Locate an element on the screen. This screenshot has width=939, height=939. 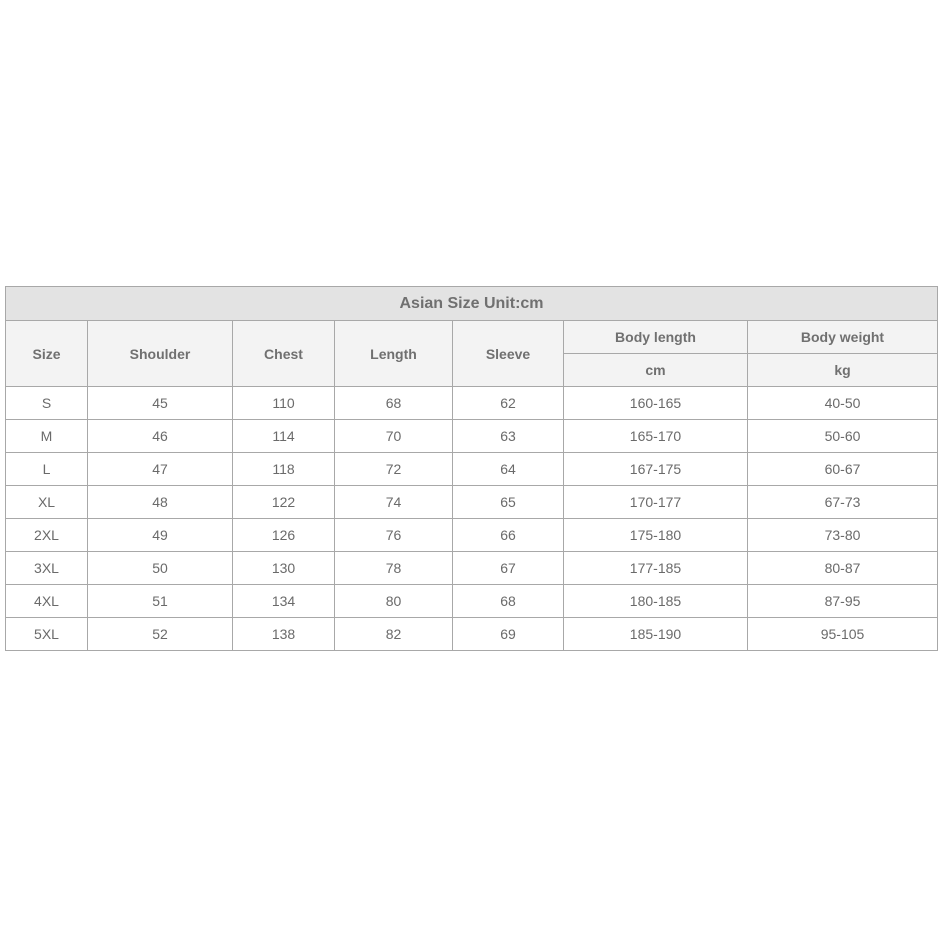
cell-sleeve: 64 is located at coordinates (508, 469).